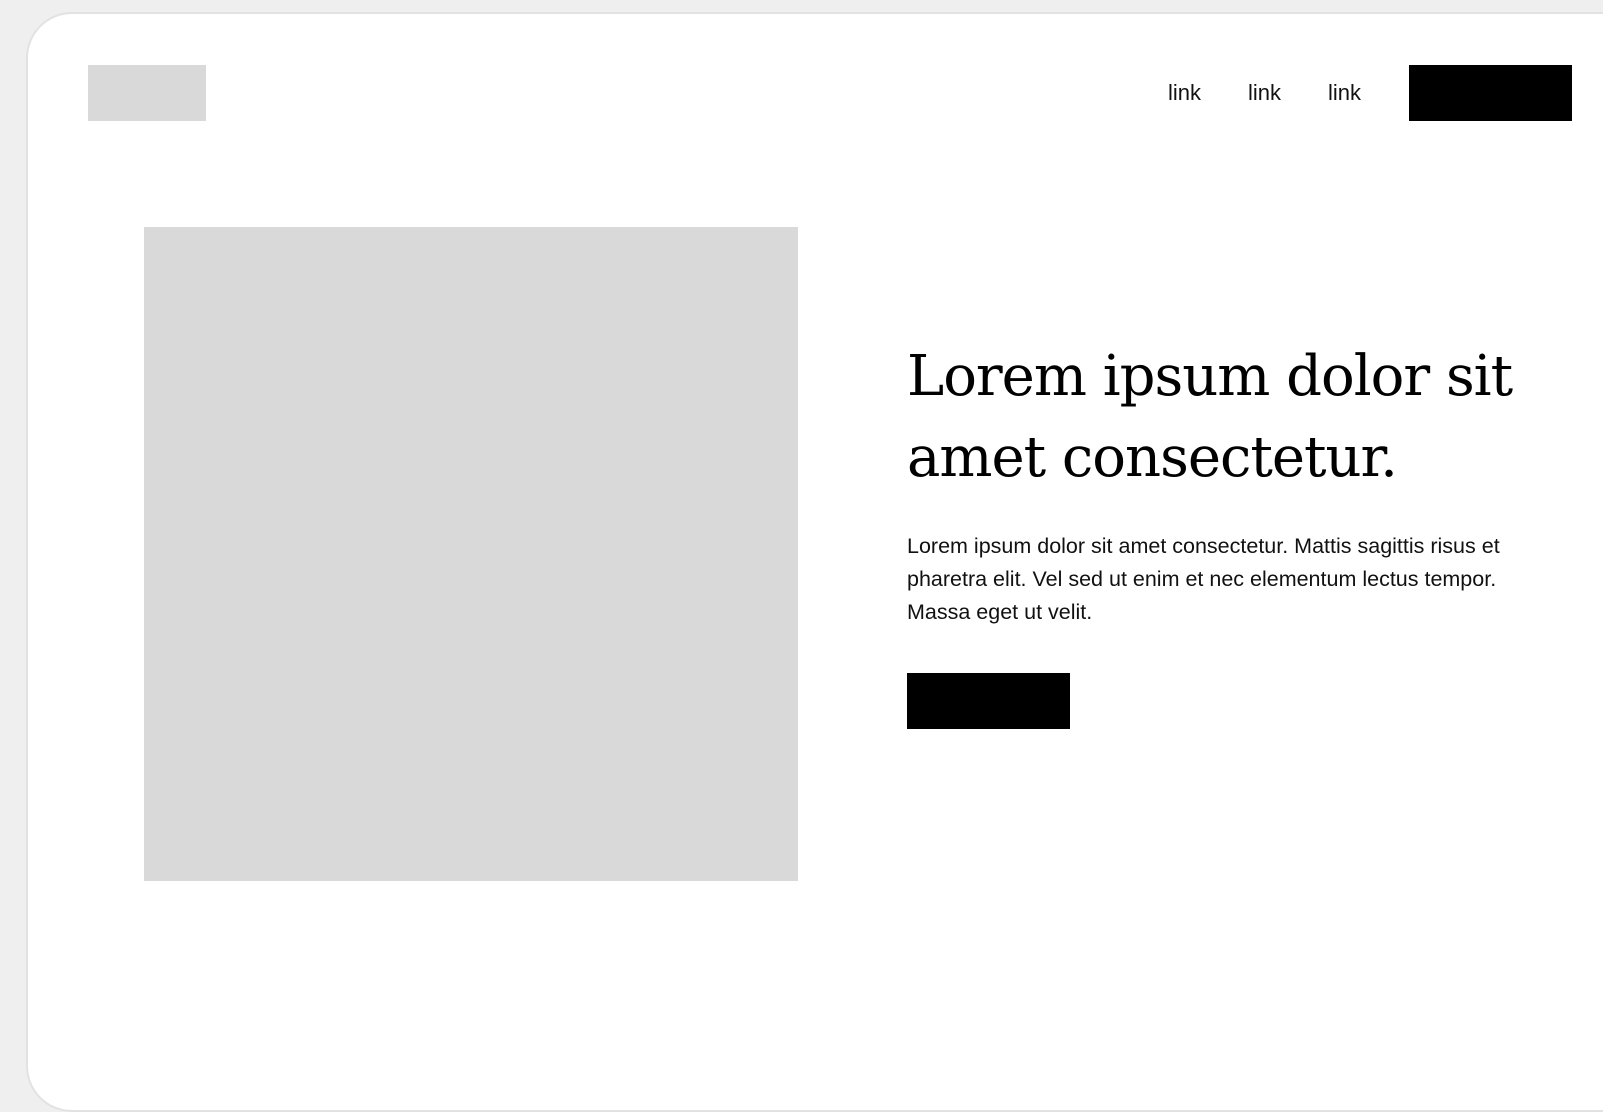 This screenshot has height=1112, width=1603. Describe the element at coordinates (1184, 93) in the screenshot. I see `nav-link-1: link` at that location.